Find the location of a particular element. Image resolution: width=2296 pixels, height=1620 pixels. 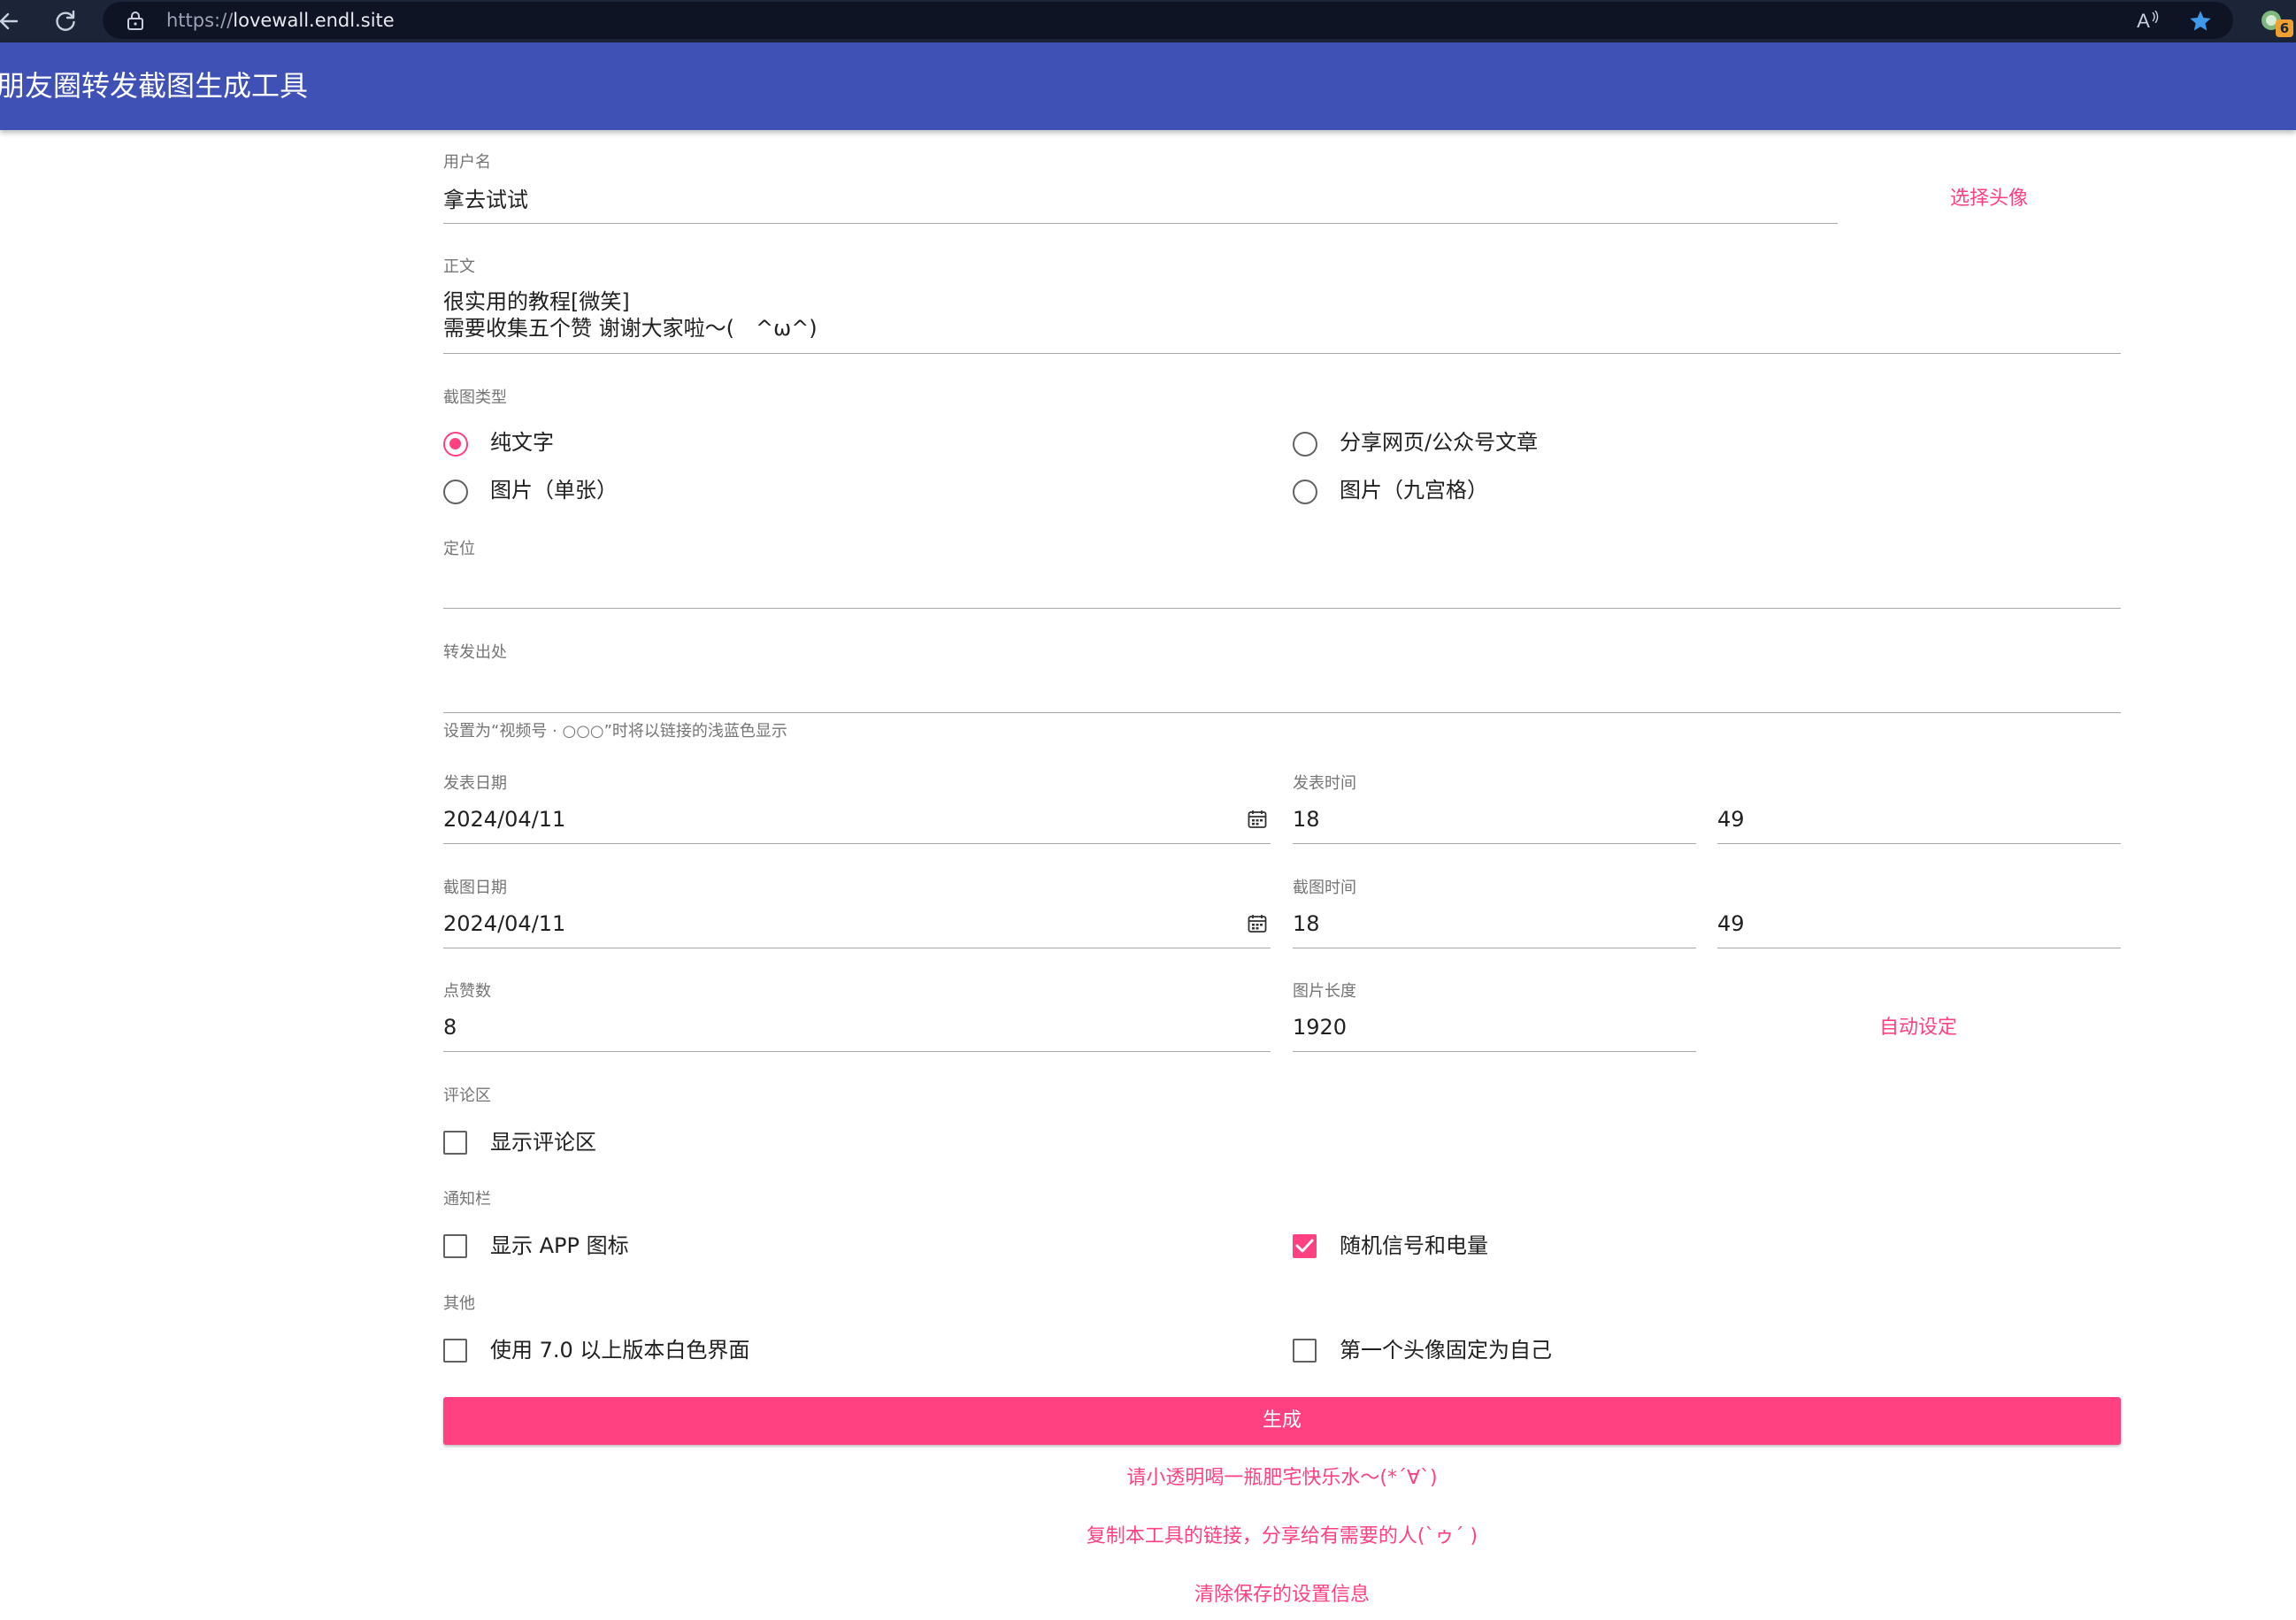

random-signal-label: 随机信号和电量 is located at coordinates (1414, 1245).